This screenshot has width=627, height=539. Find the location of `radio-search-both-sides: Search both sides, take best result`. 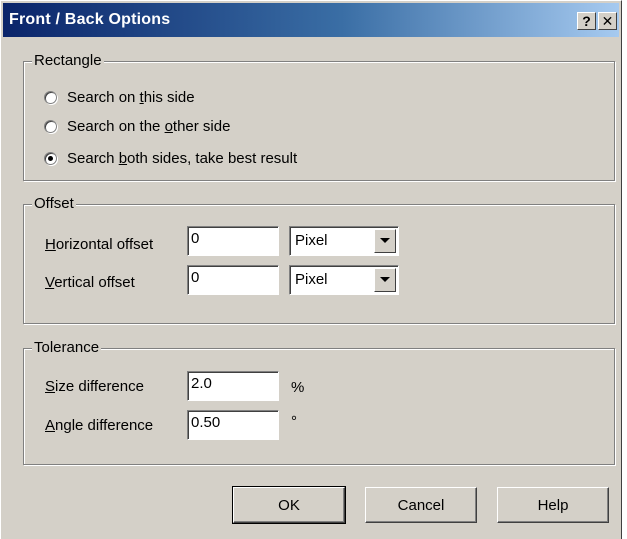

radio-search-both-sides: Search both sides, take best result is located at coordinates (170, 158).